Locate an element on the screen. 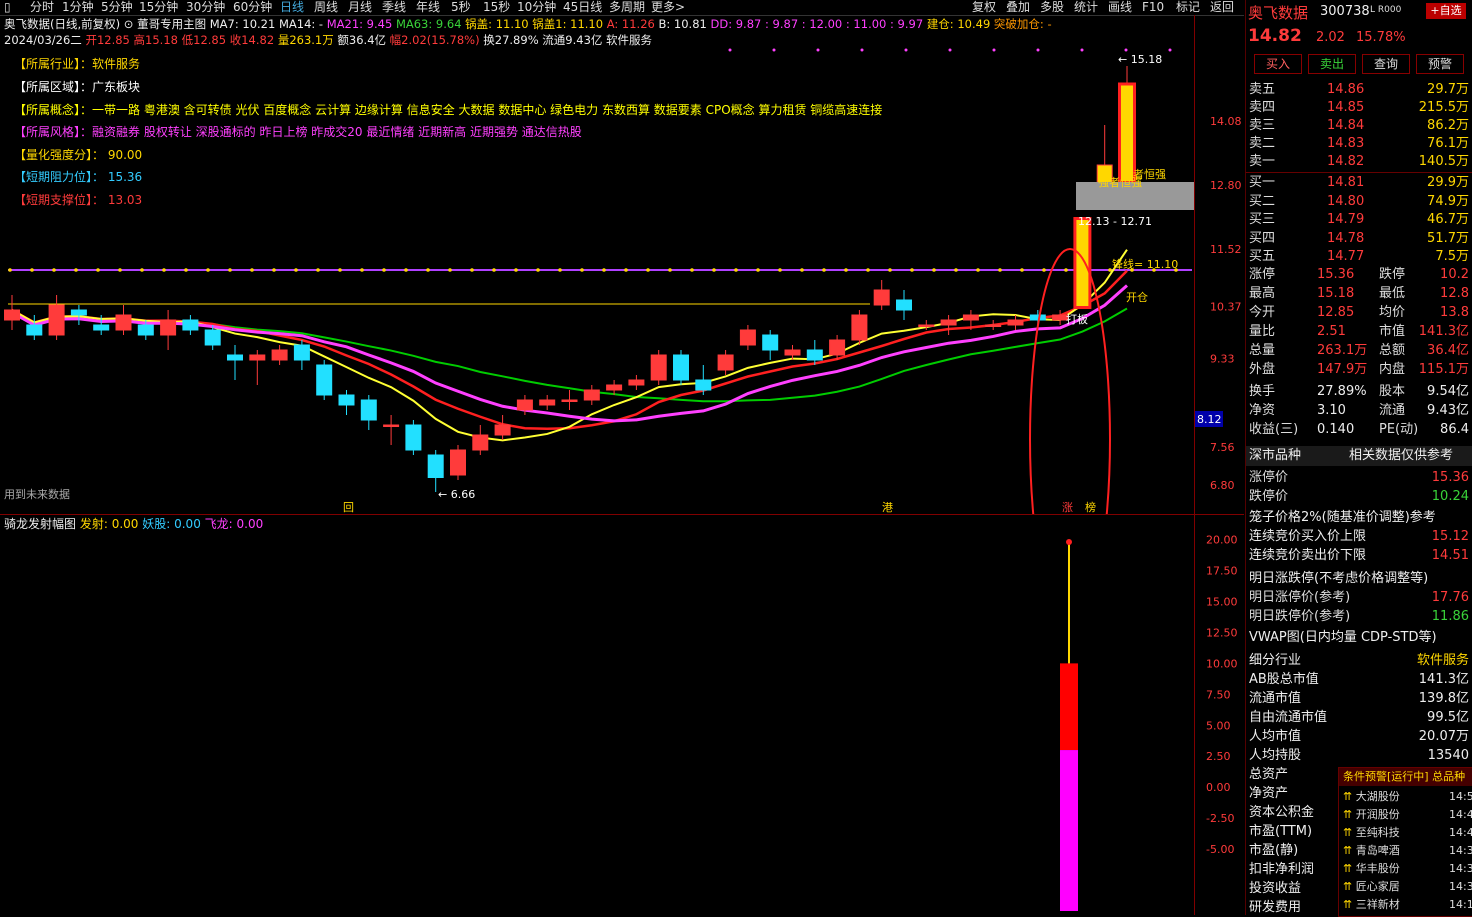 The height and width of the screenshot is (917, 1472). limit-up-row-cell: 涨停价 is located at coordinates (1269, 477).